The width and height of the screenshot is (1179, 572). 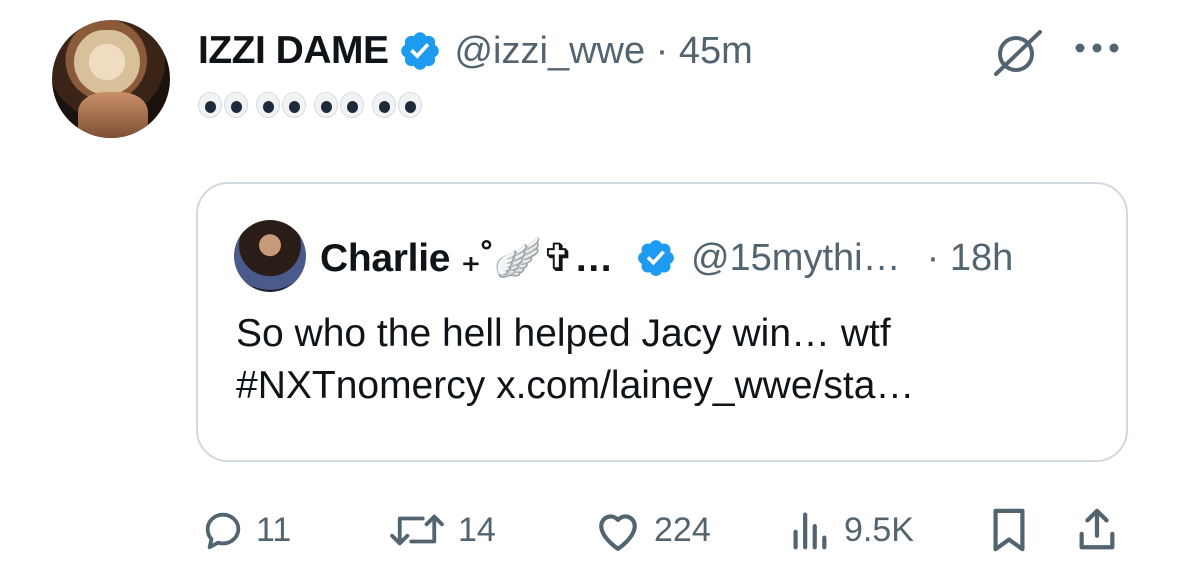 I want to click on quote-header: Charlie ₊˚🪽✞… @15mythi… · 18h, so click(x=666, y=258).